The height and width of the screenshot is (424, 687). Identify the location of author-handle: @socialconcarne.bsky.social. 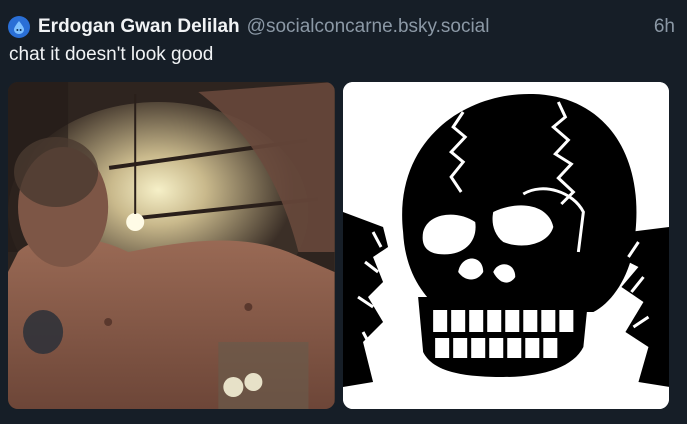
(368, 27).